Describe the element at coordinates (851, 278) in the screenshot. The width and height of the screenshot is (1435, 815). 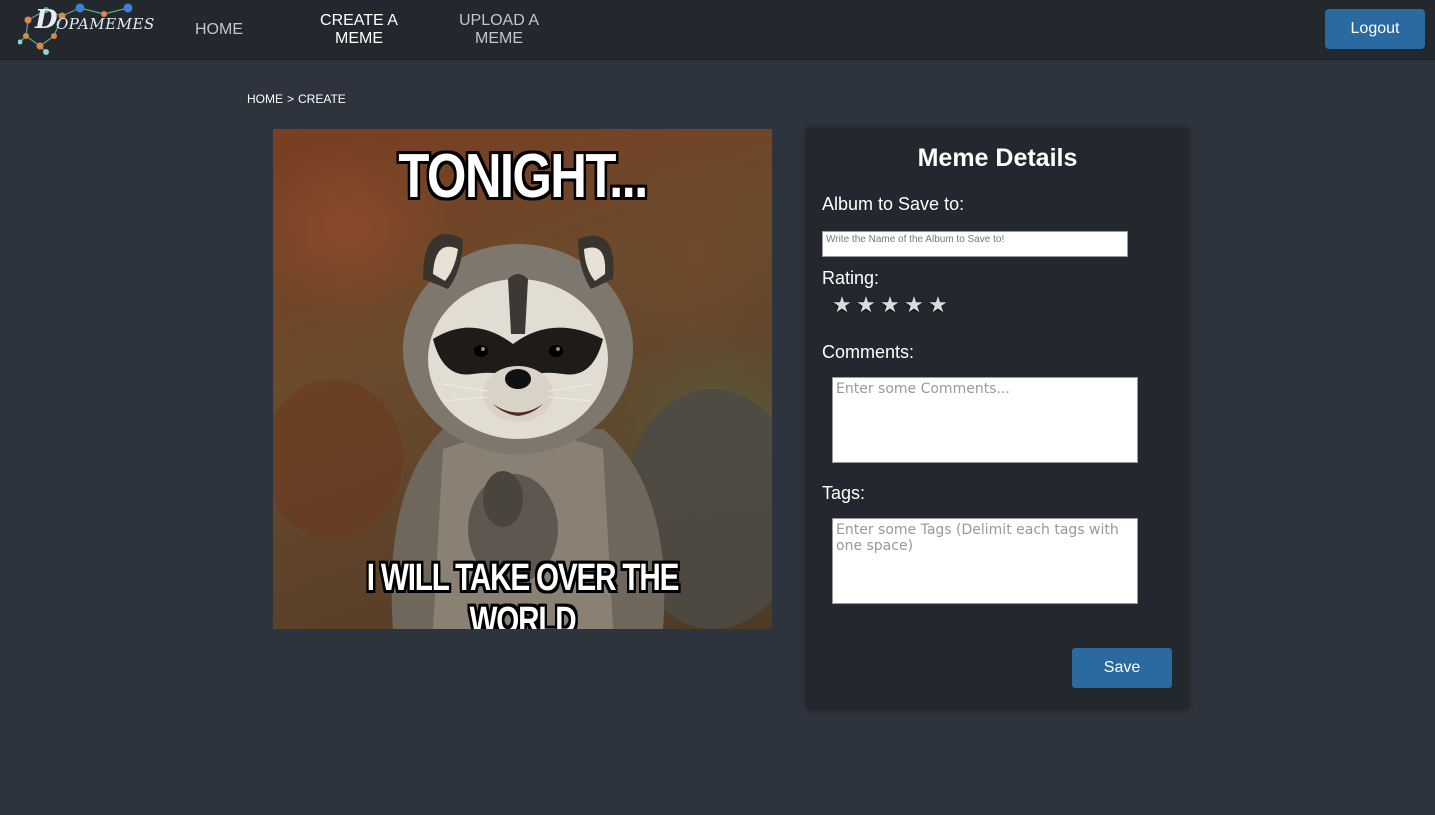
I see `rating-label: Rating:` at that location.